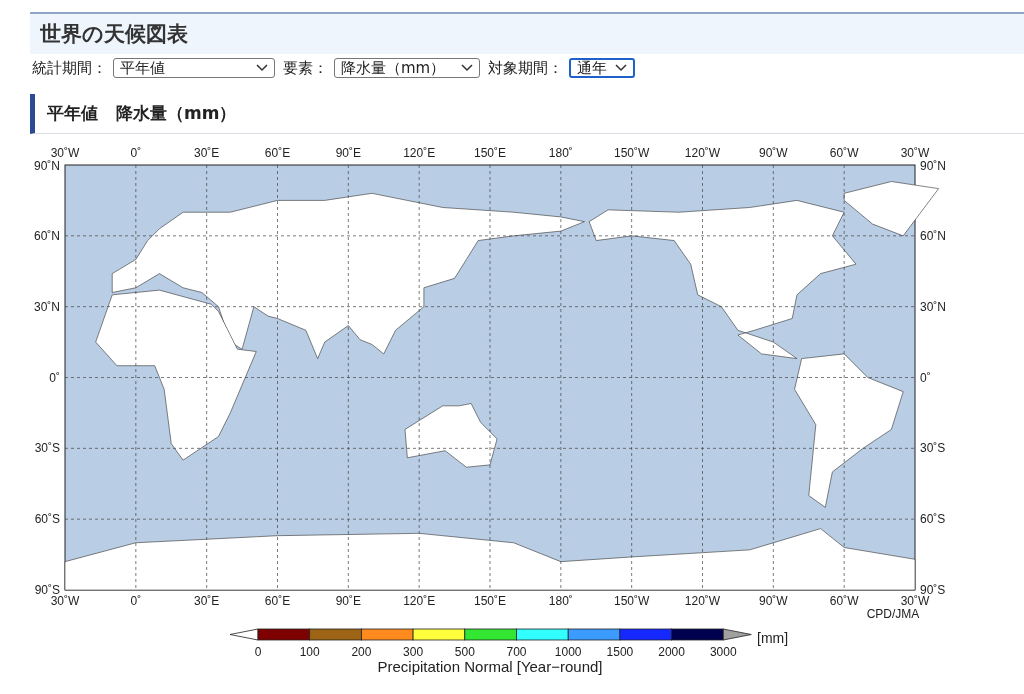 The height and width of the screenshot is (694, 1024). What do you see at coordinates (407, 68) in the screenshot?
I see `dropdown-select: 降水量（mm）` at bounding box center [407, 68].